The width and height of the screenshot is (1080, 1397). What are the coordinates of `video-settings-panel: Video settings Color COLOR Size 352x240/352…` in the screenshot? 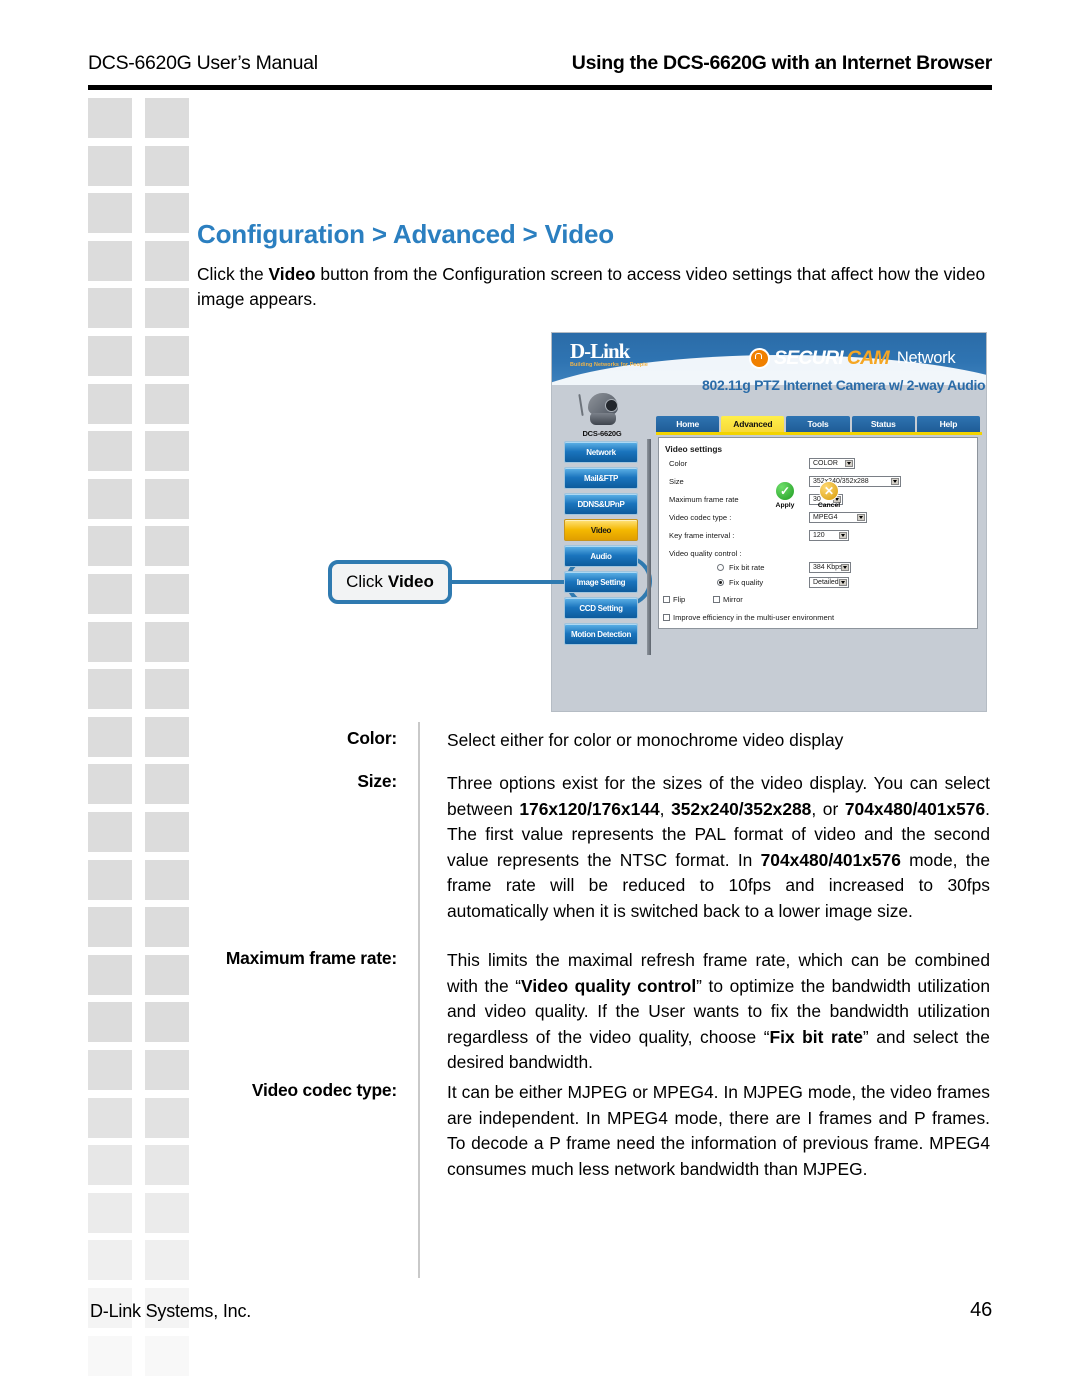 It's located at (818, 533).